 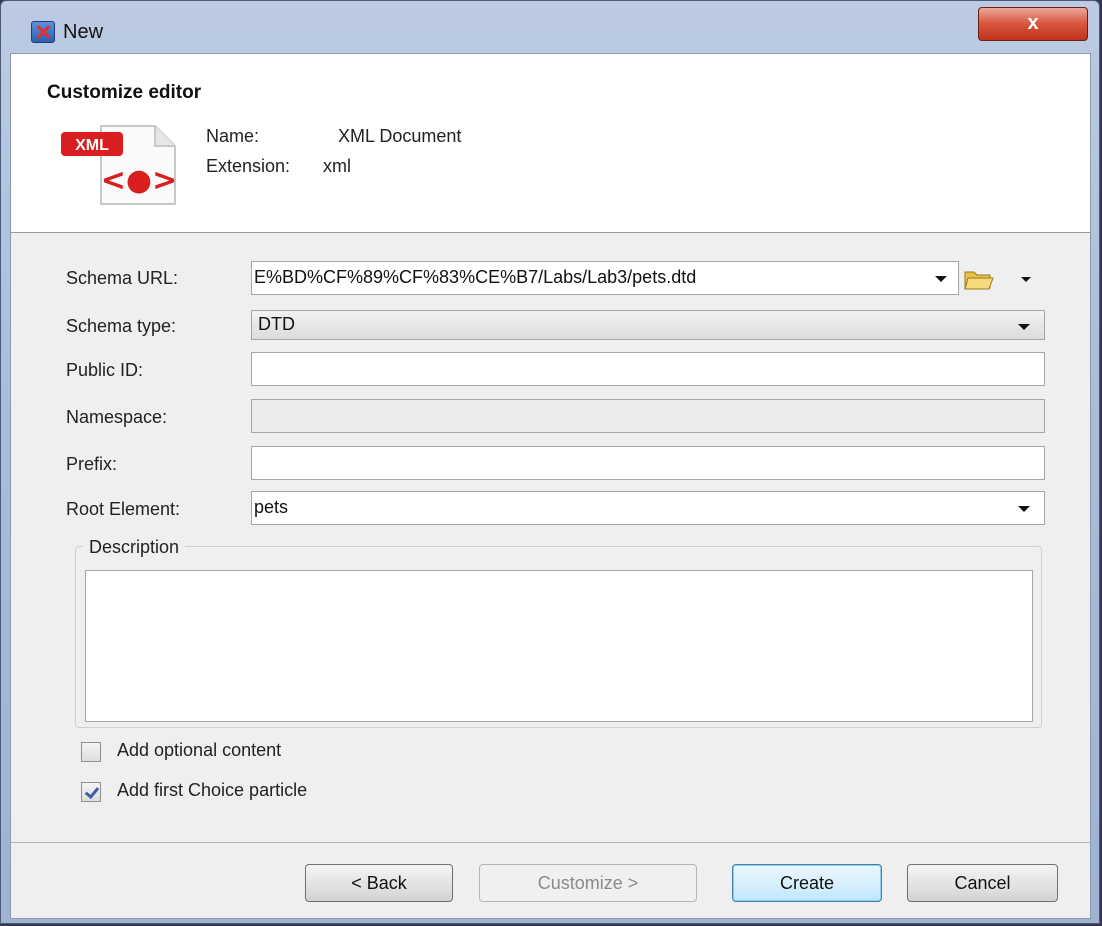 What do you see at coordinates (648, 325) in the screenshot?
I see `schema-type-select: DTD` at bounding box center [648, 325].